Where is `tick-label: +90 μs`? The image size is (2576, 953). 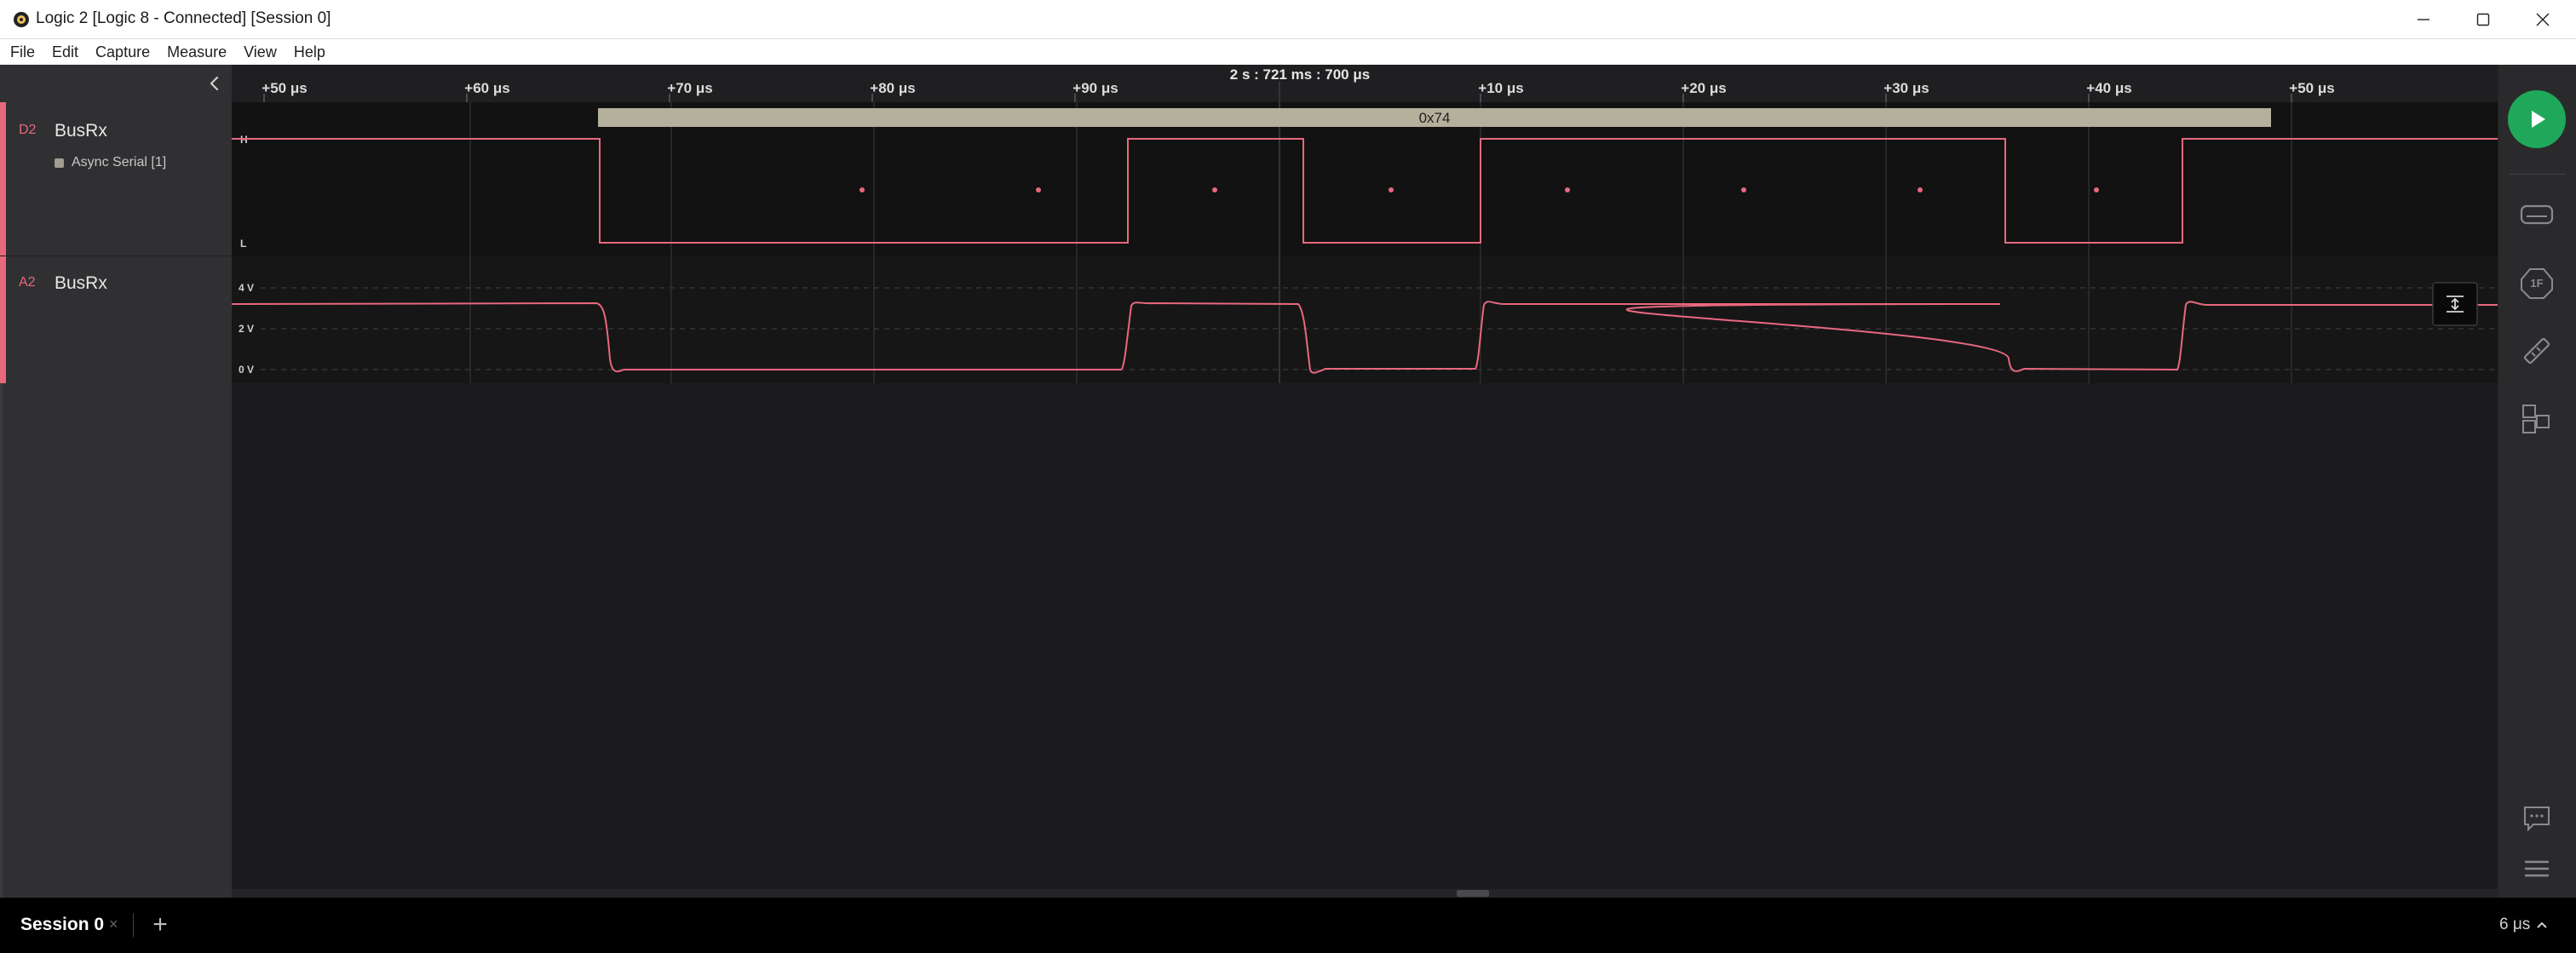 tick-label: +90 μs is located at coordinates (1095, 88).